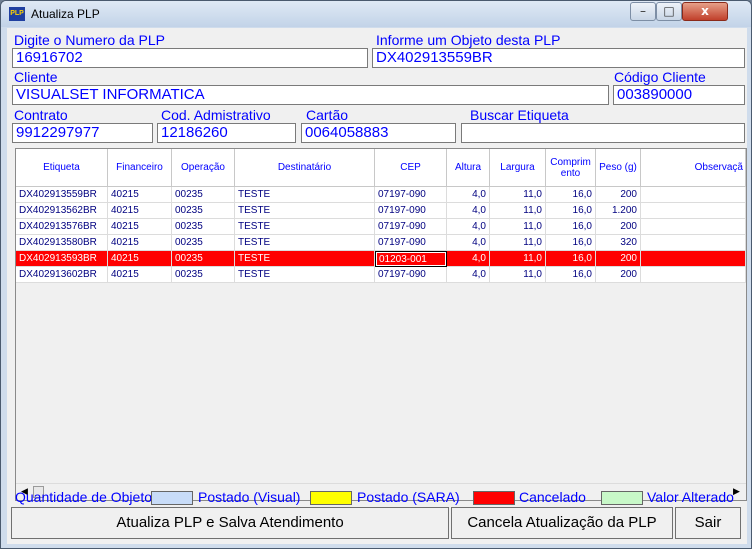 Image resolution: width=752 pixels, height=549 pixels. I want to click on header-destinatario: Destinatário, so click(305, 168).